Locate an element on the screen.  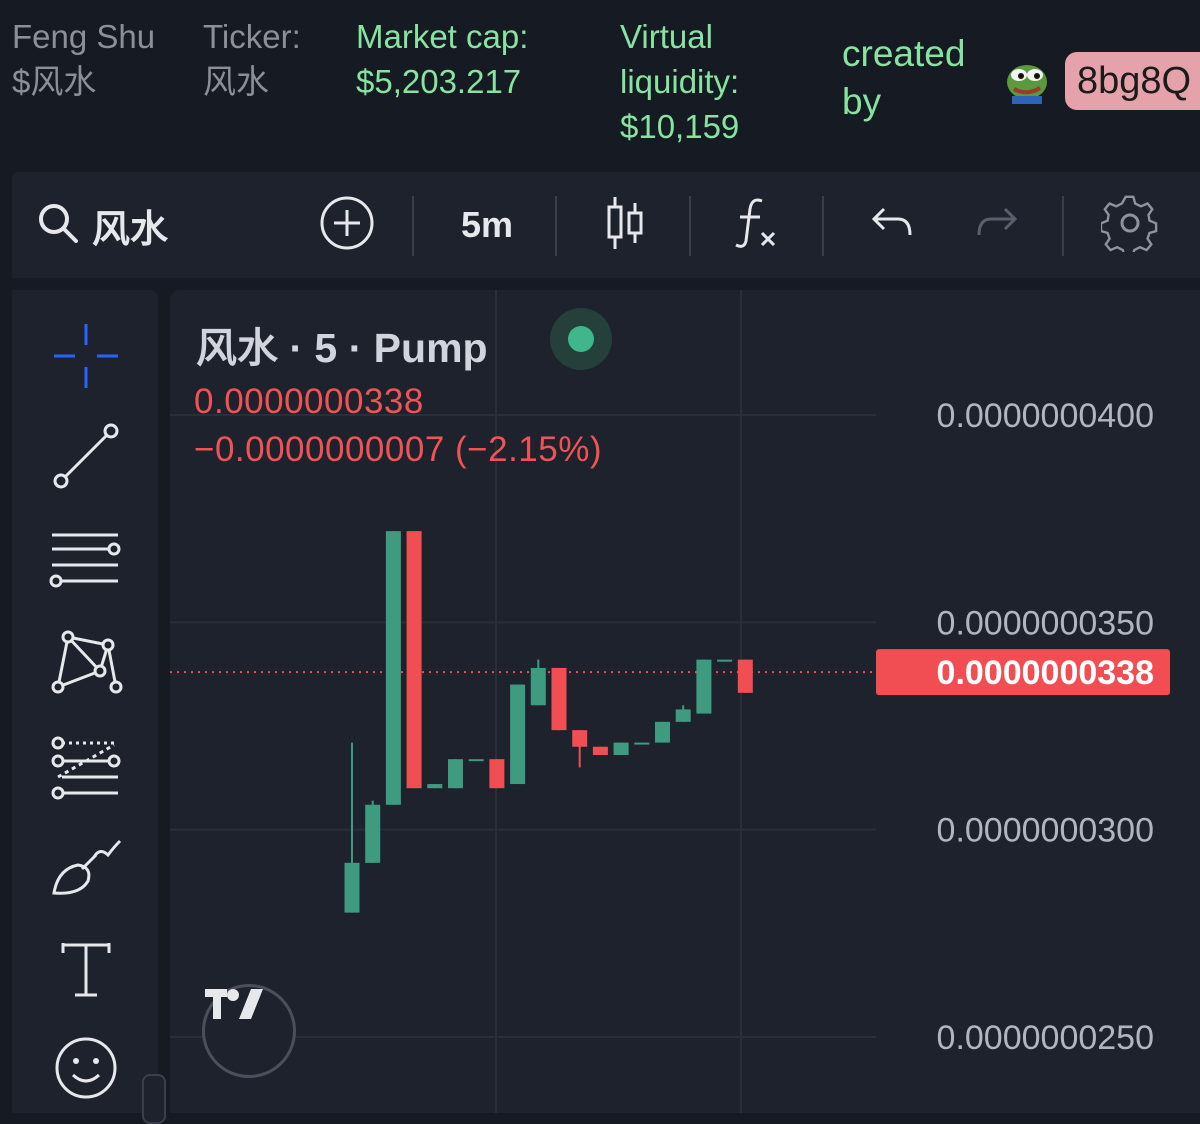
created-by-label: created by is located at coordinates (904, 77).